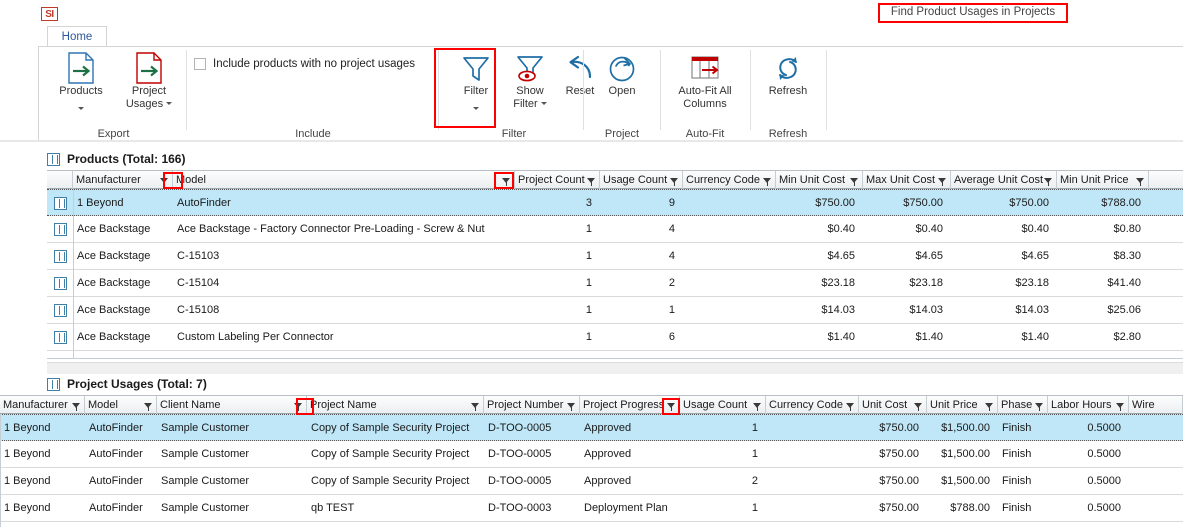 Image resolution: width=1183 pixels, height=527 pixels. What do you see at coordinates (788, 68) in the screenshot?
I see `refresh-circular-arrows-icon-svg` at bounding box center [788, 68].